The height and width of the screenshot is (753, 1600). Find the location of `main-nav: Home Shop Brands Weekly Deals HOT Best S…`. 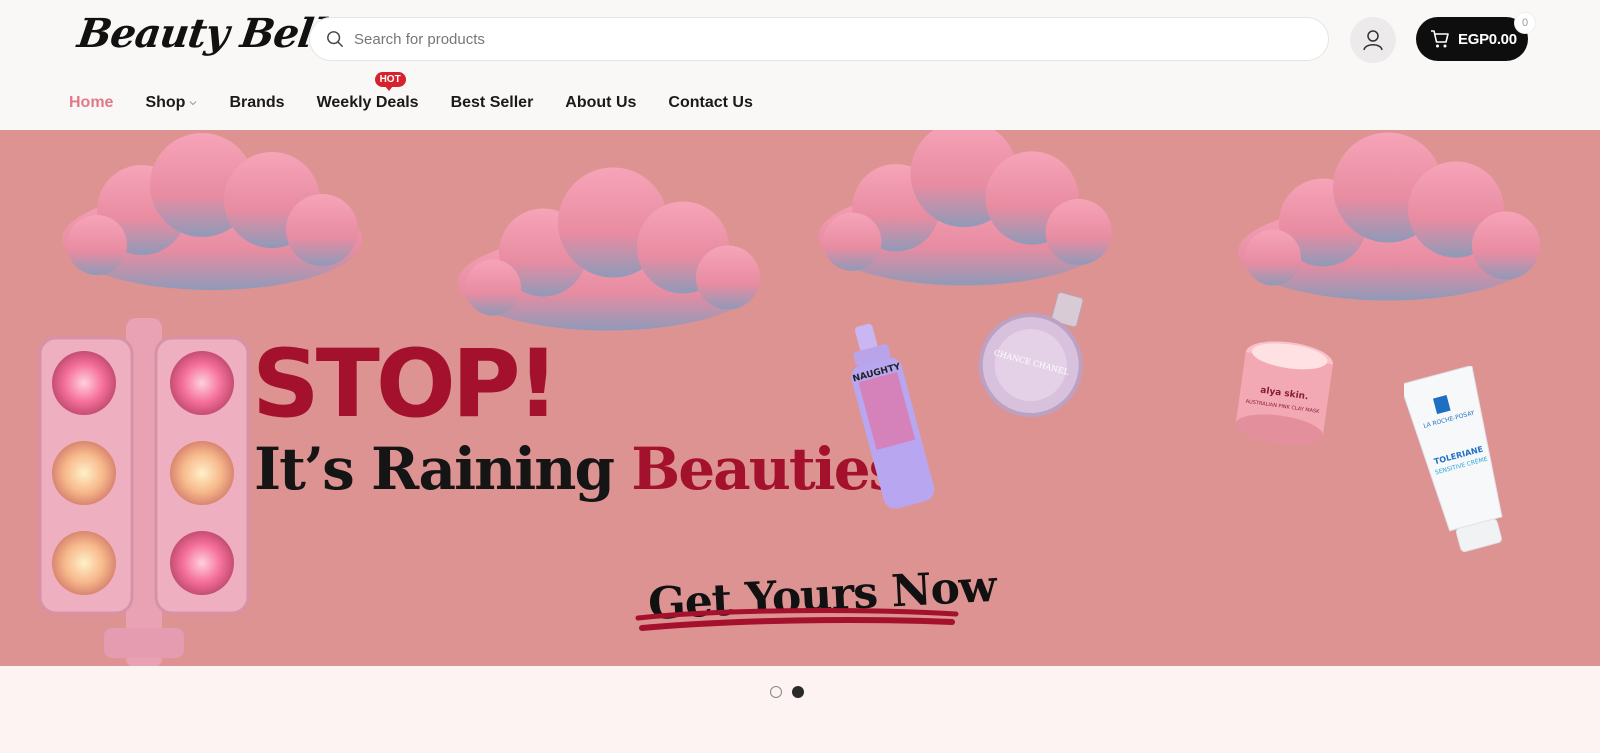

main-nav: Home Shop Brands Weekly Deals HOT Best S… is located at coordinates (427, 92).